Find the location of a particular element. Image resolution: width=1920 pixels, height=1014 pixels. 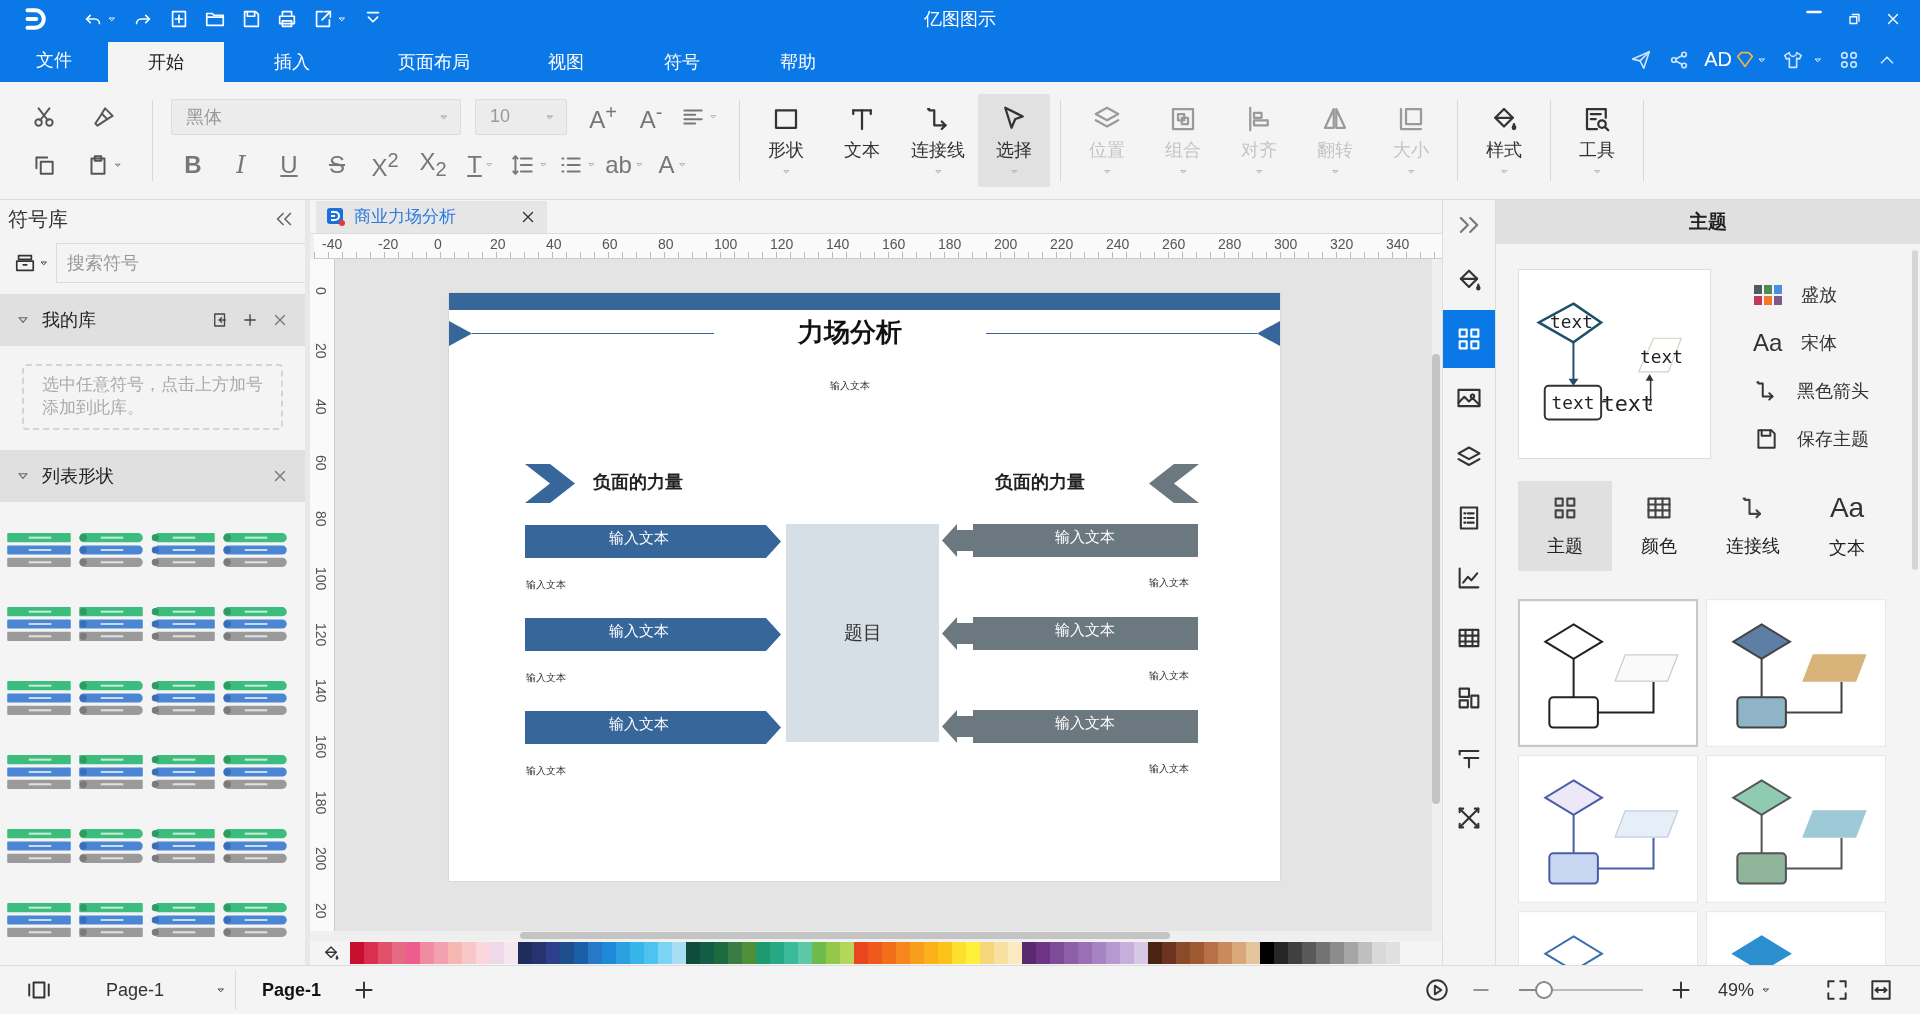

tab-label: 颜色 is located at coordinates (1659, 546).